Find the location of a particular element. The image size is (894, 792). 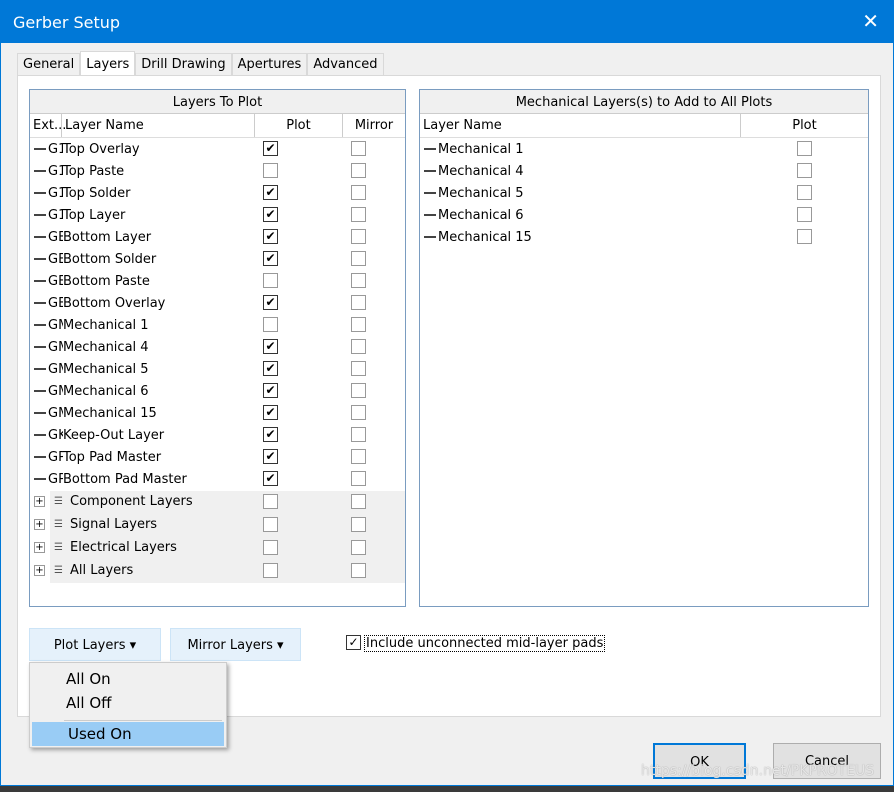

layer-row: G1 Top Paste is located at coordinates (217, 171).